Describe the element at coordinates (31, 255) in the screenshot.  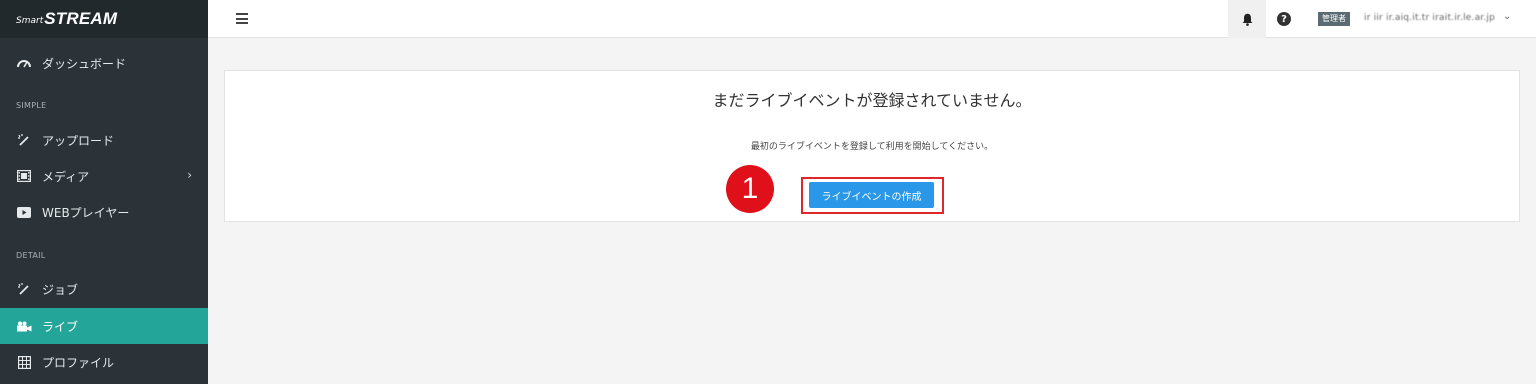
I see `section-label-detail: DETAIL` at that location.